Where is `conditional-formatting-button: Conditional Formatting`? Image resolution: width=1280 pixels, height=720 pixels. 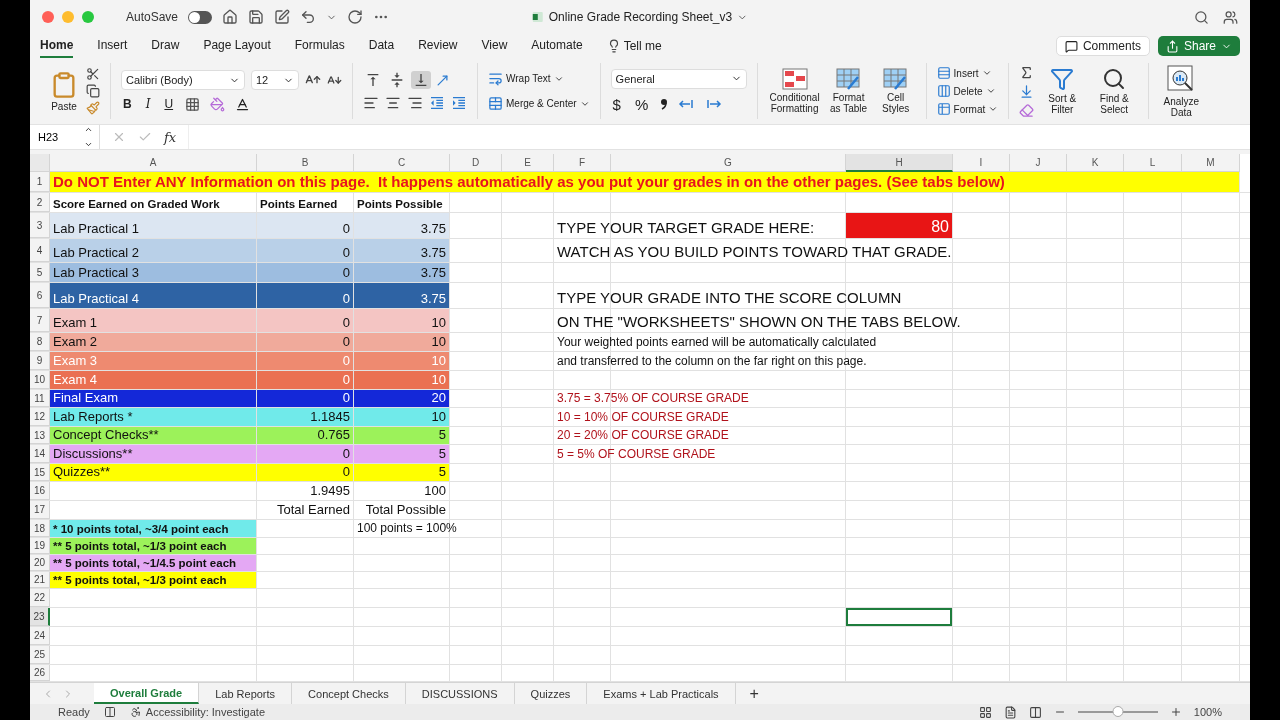
conditional-formatting-button: Conditional Formatting is located at coordinates (794, 91).